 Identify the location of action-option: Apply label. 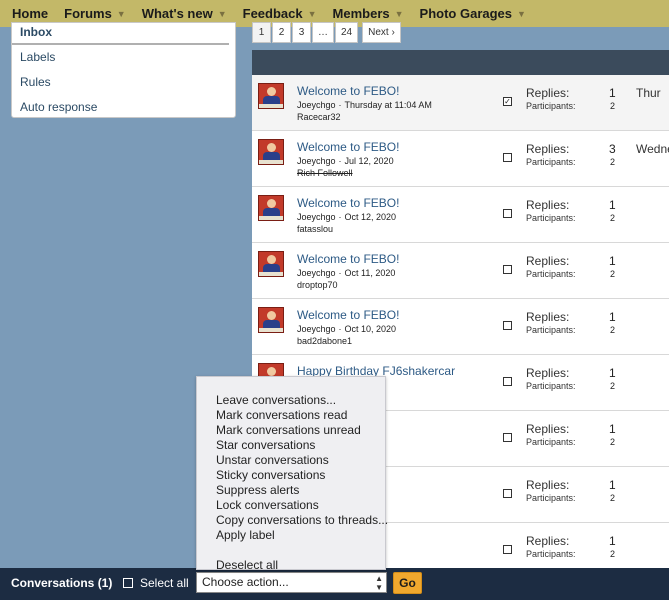
(291, 535).